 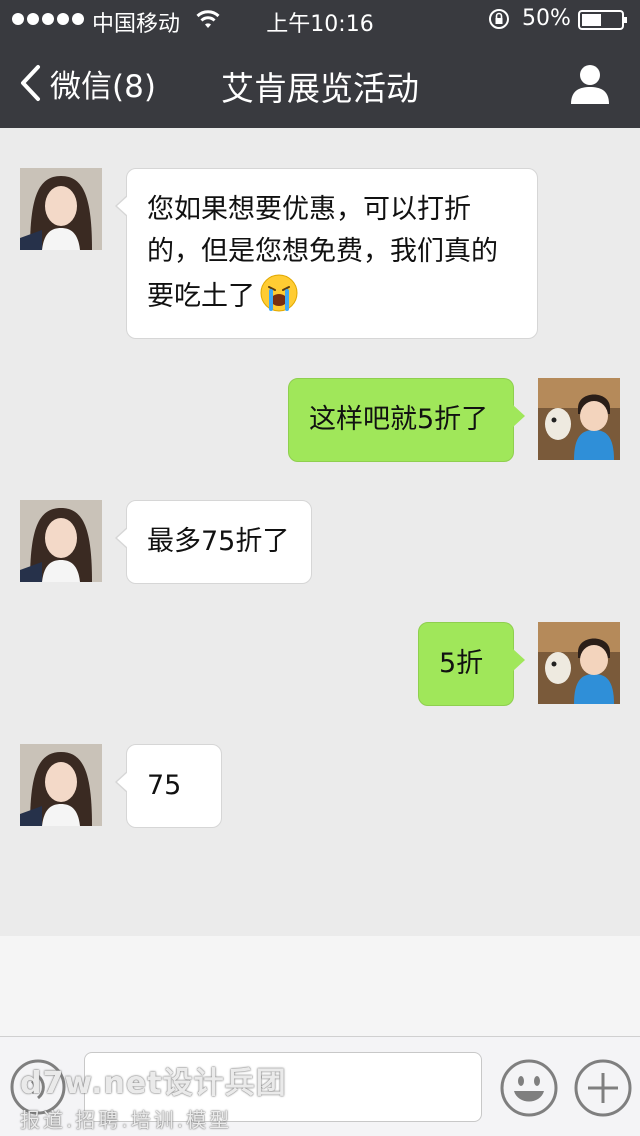 What do you see at coordinates (320, 20) in the screenshot?
I see `status-bar: 中国移动 上午10:16 50%` at bounding box center [320, 20].